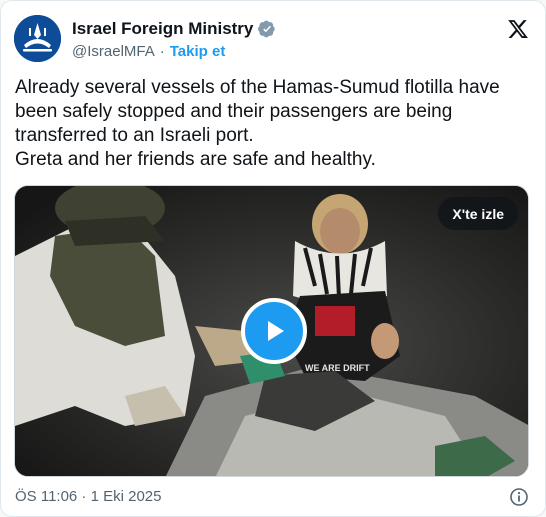 The width and height of the screenshot is (546, 517). What do you see at coordinates (337, 368) in the screenshot?
I see `shirt-print: WE ARE DRIFT` at bounding box center [337, 368].